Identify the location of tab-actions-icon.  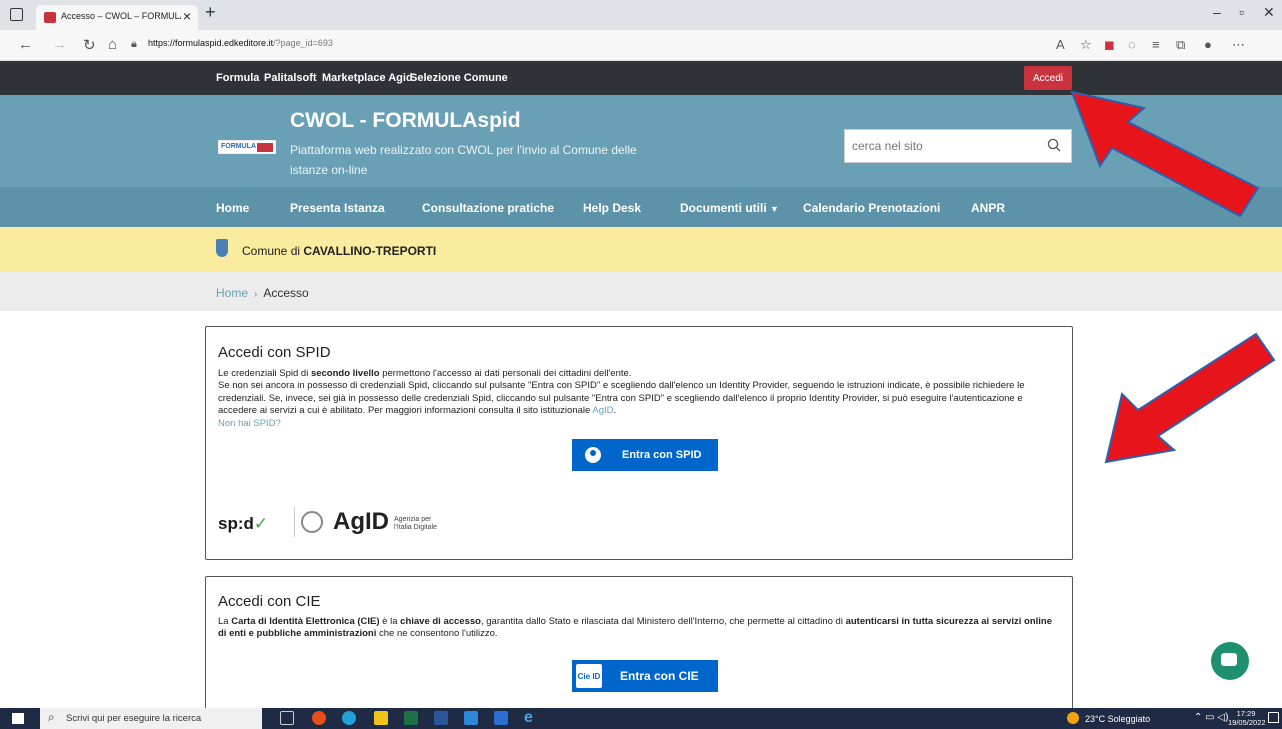
(16, 14).